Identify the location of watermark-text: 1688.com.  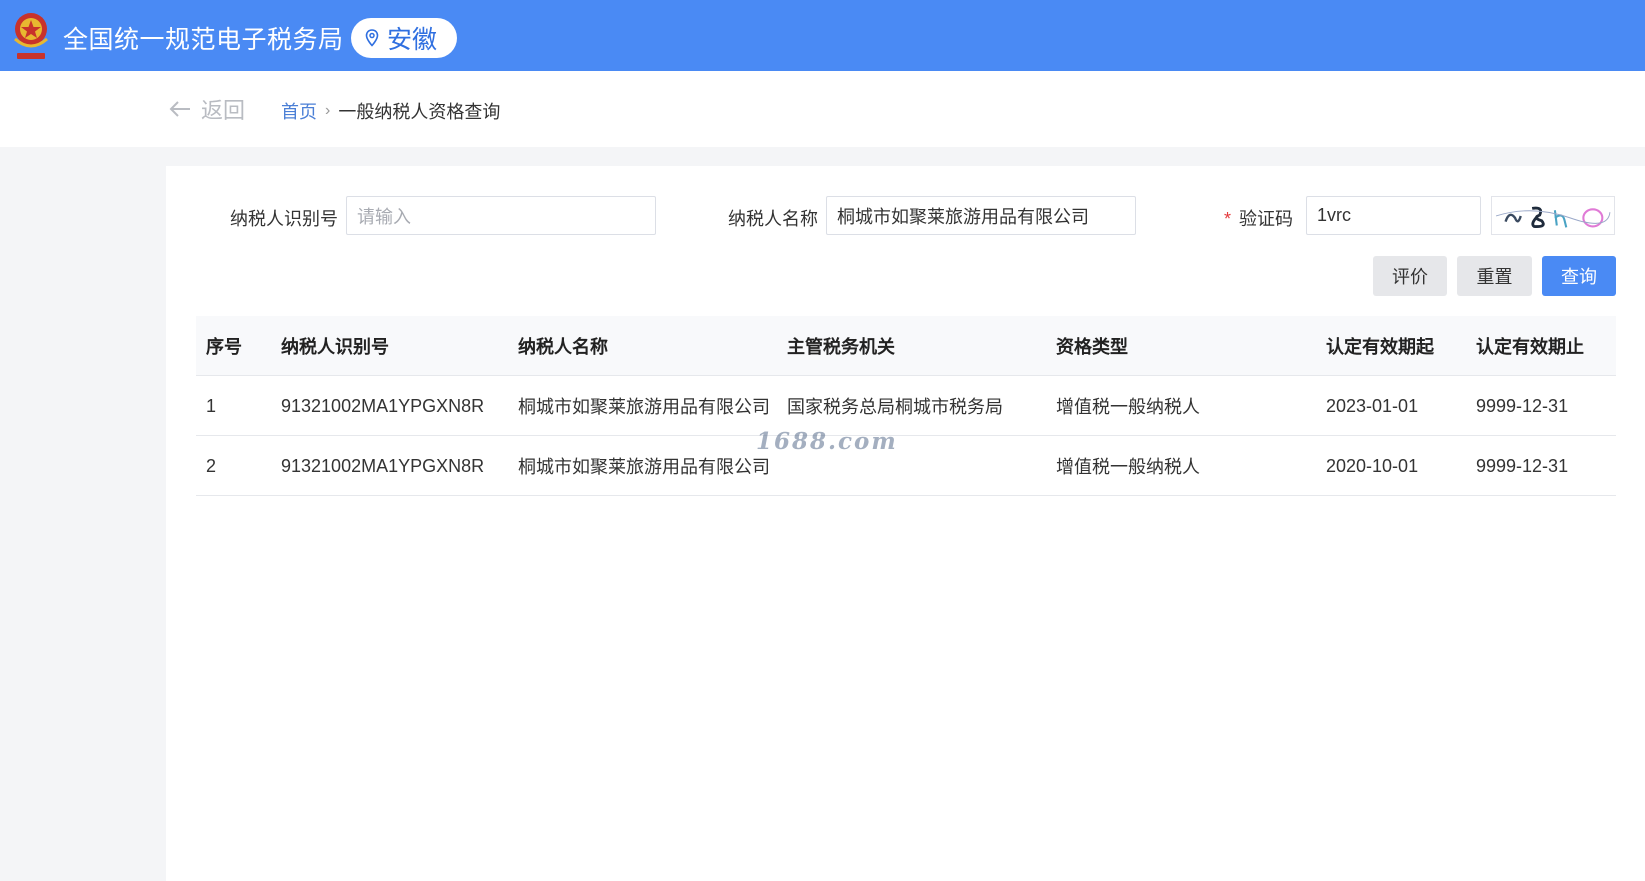
(827, 441).